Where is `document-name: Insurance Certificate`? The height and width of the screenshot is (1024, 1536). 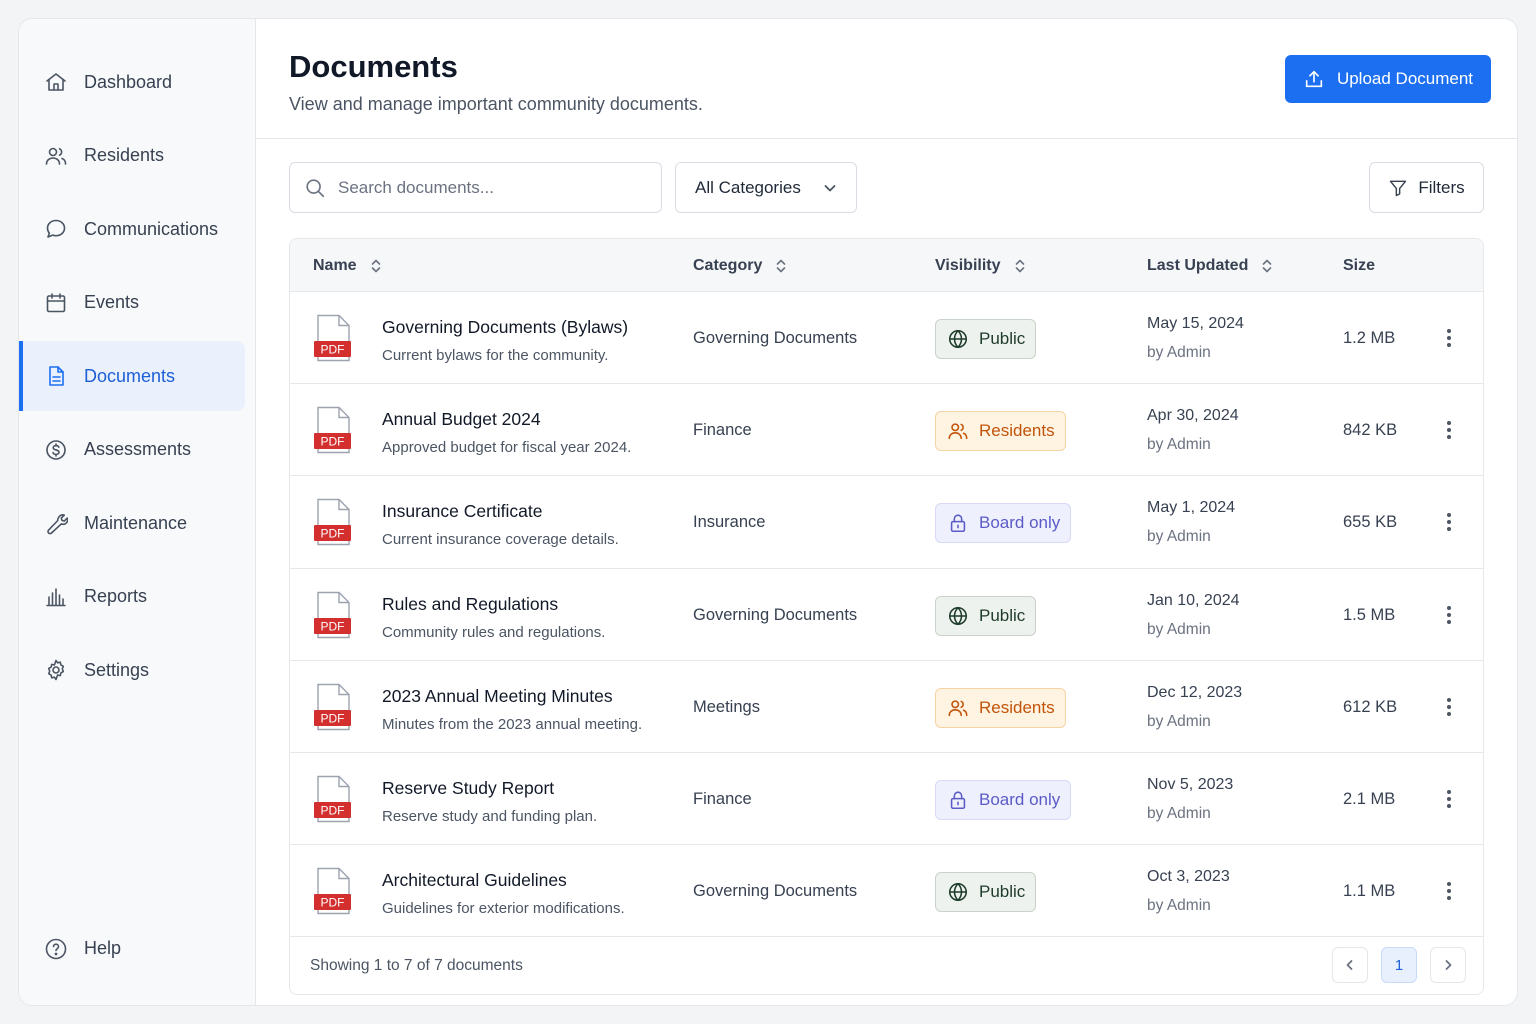
document-name: Insurance Certificate is located at coordinates (462, 511).